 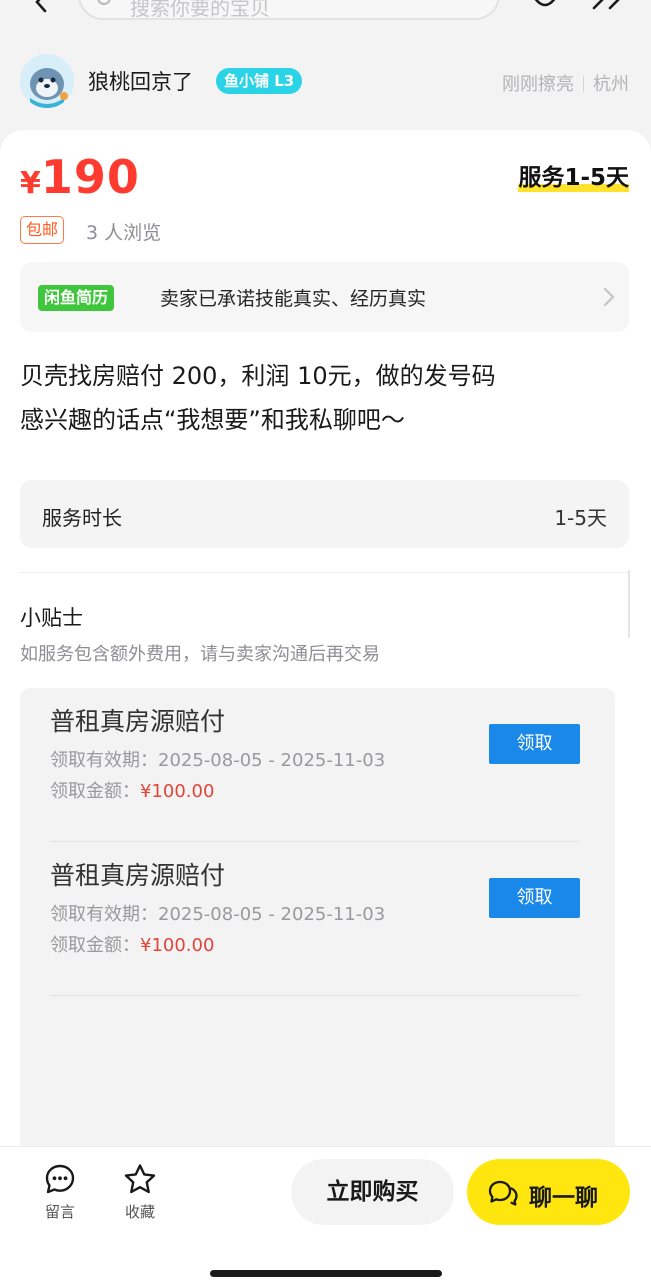 What do you see at coordinates (259, 81) in the screenshot?
I see `shop-level-badge: 鱼小铺 L3` at bounding box center [259, 81].